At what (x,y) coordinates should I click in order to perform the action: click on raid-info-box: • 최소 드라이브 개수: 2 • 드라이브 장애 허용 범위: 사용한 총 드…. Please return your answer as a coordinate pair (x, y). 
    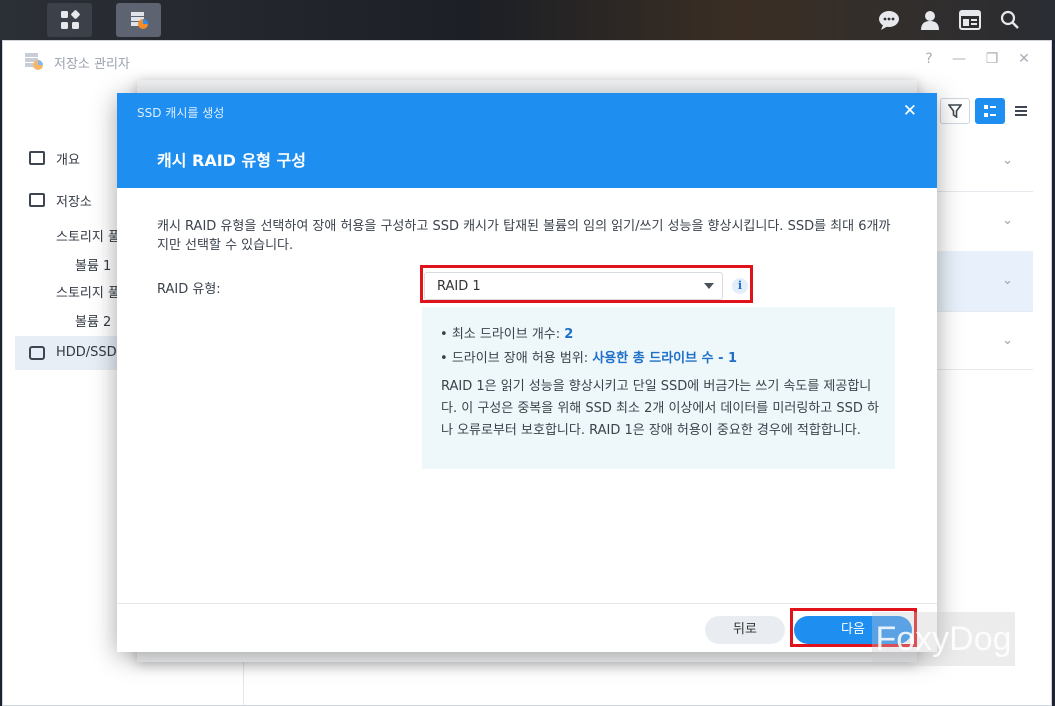
    Looking at the image, I should click on (658, 388).